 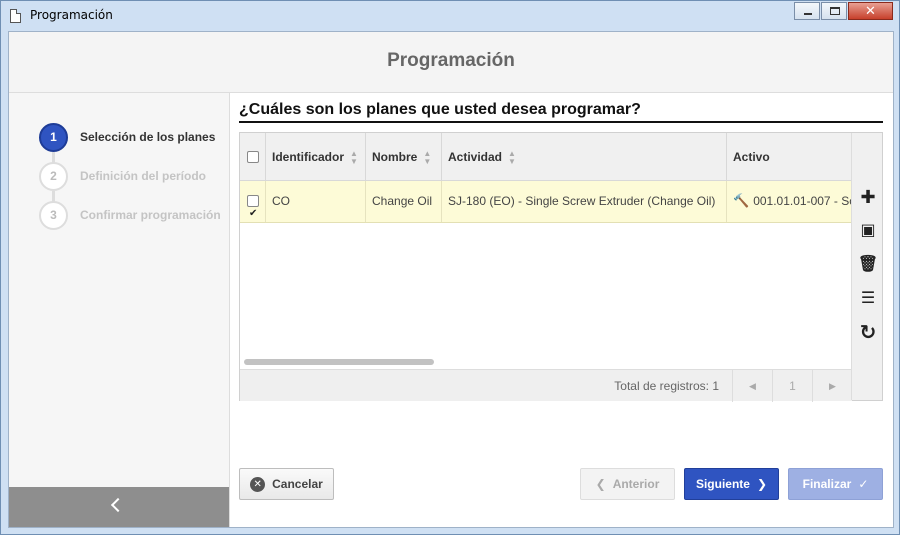 I want to click on previous-button-label: Anterior, so click(x=636, y=484).